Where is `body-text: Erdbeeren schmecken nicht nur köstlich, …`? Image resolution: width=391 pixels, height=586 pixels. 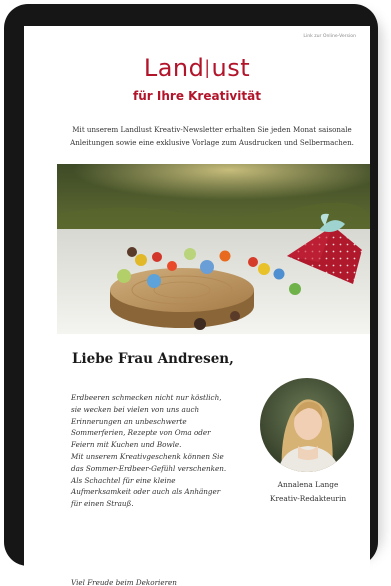 body-text: Erdbeeren schmecken nicht nur köstlich, … is located at coordinates (156, 451).